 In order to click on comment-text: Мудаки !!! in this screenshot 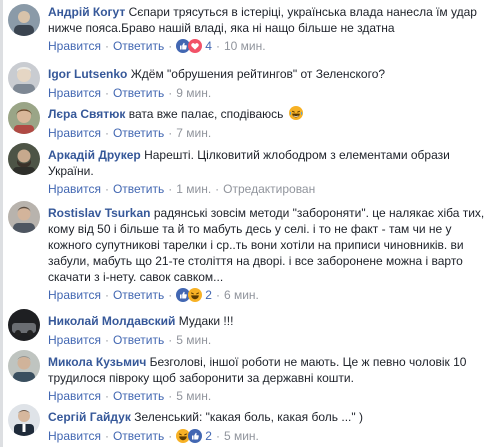, I will do `click(206, 321)`.